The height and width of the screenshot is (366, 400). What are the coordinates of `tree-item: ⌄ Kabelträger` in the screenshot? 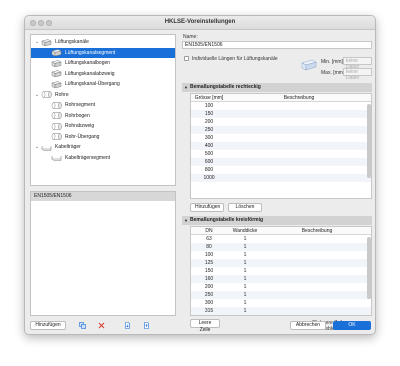 It's located at (103, 147).